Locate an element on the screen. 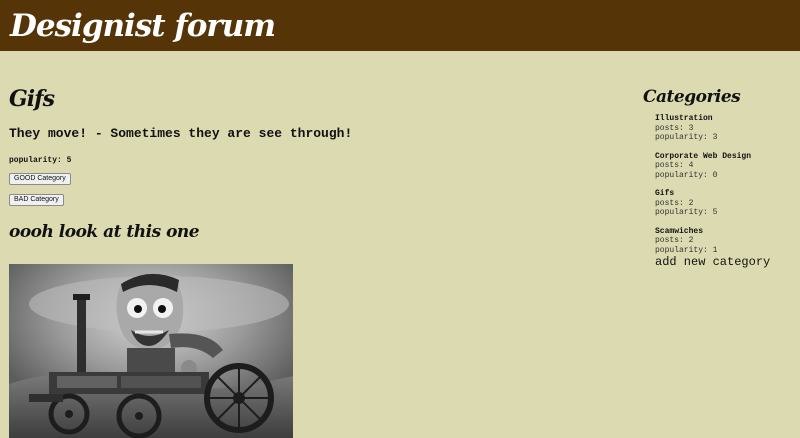  category-item-name: Scamwiches is located at coordinates (725, 232).